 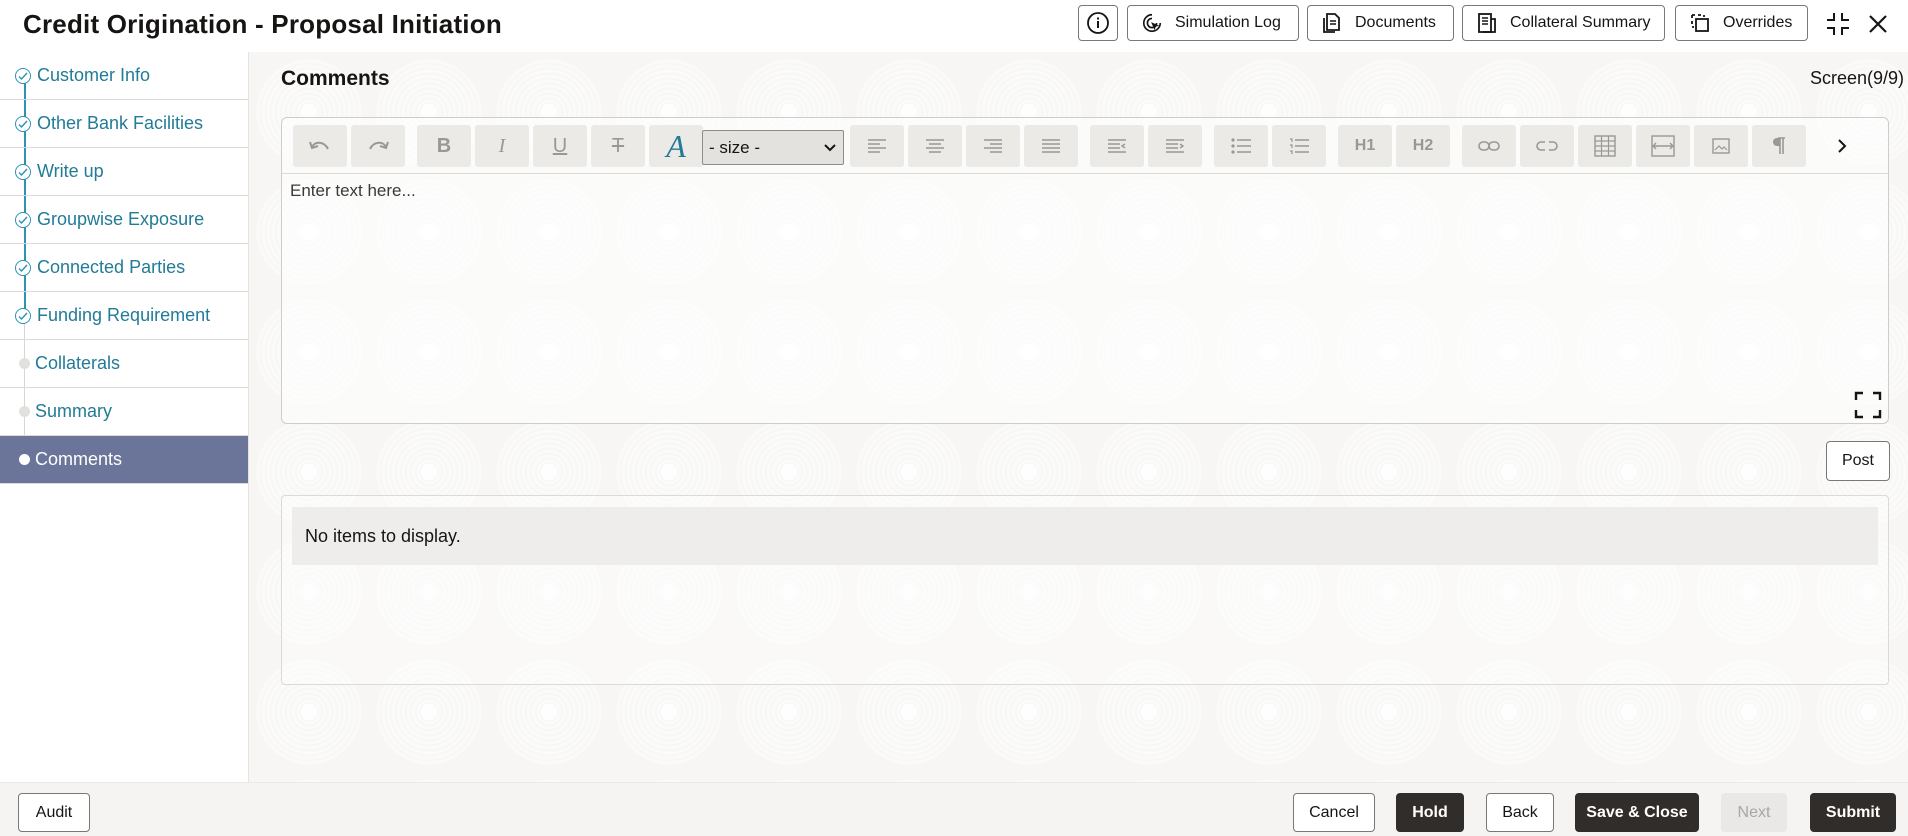 What do you see at coordinates (1758, 22) in the screenshot?
I see `overrides-label: Overrides` at bounding box center [1758, 22].